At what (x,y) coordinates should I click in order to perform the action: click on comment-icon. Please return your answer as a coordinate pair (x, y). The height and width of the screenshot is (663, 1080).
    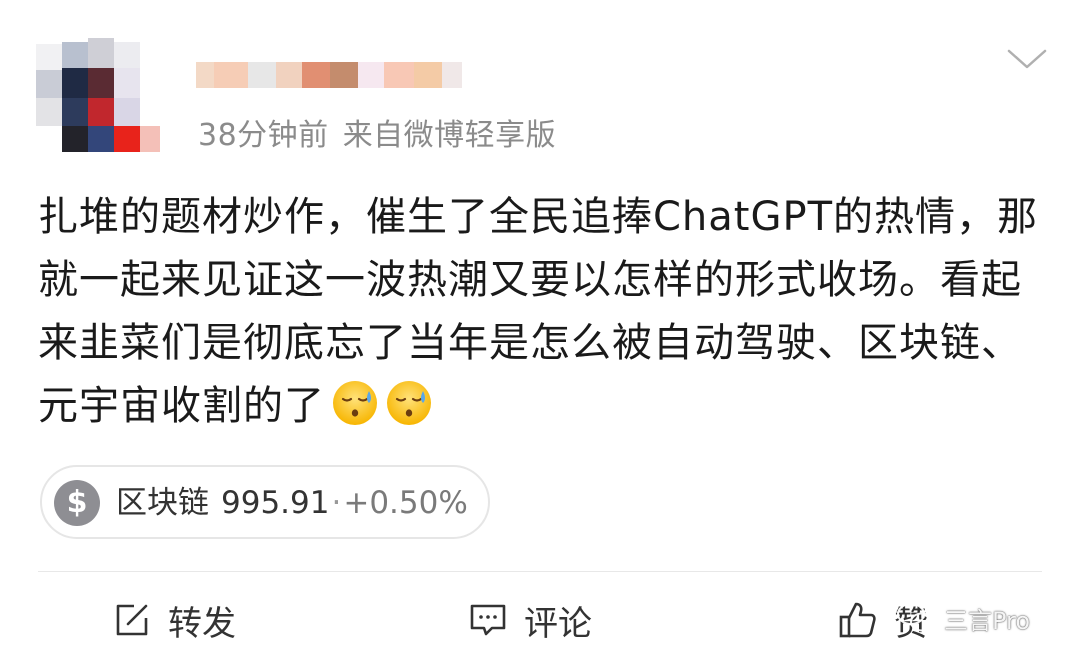
    Looking at the image, I should click on (488, 620).